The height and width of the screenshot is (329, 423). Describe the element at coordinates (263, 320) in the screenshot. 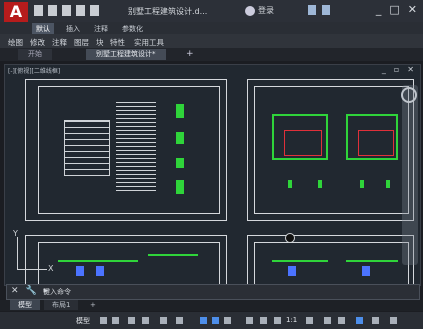

I see `auto-scale-icon` at that location.